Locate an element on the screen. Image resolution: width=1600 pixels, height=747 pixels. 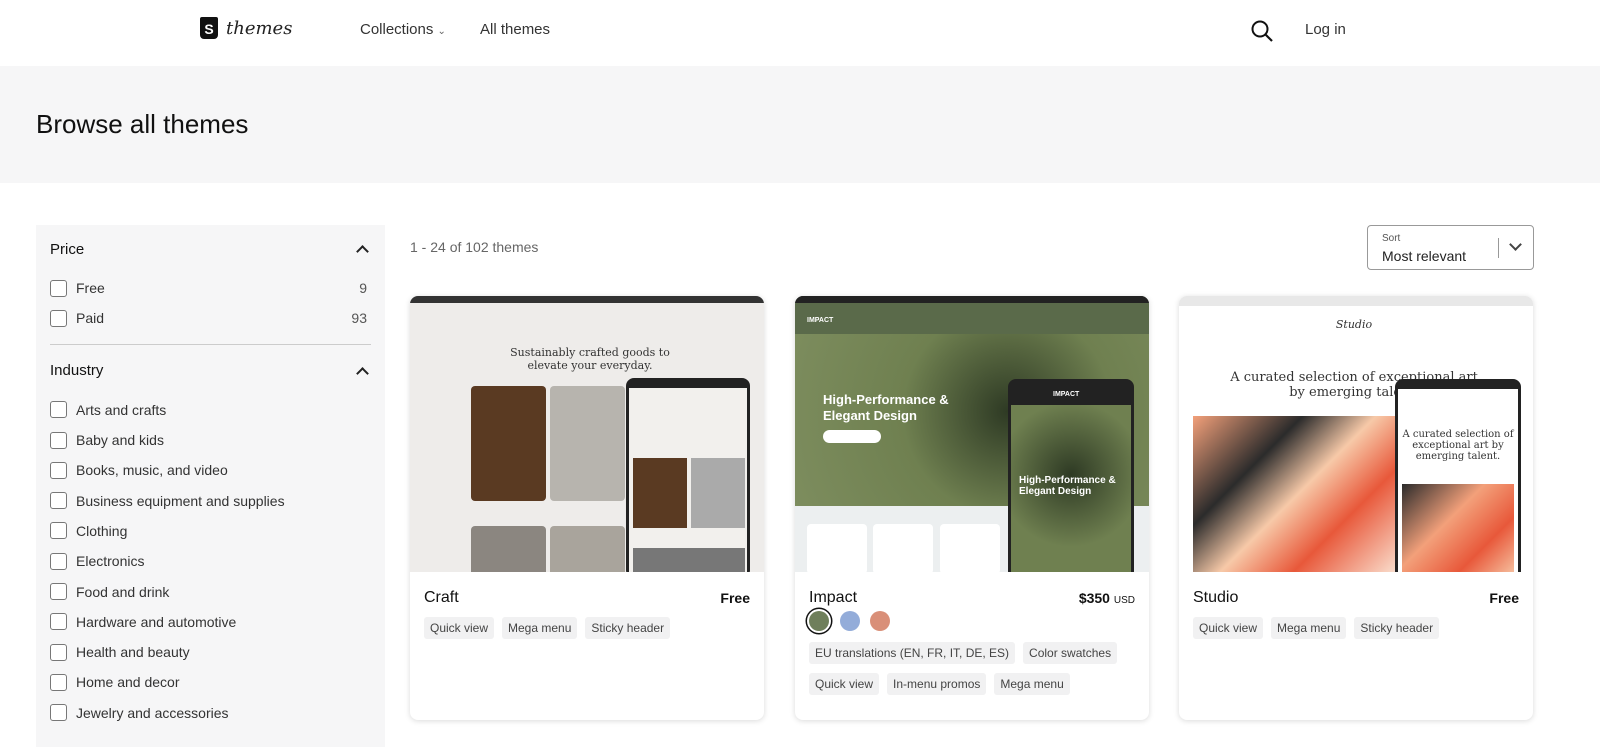
shopify-bag-icon: S is located at coordinates (209, 28).